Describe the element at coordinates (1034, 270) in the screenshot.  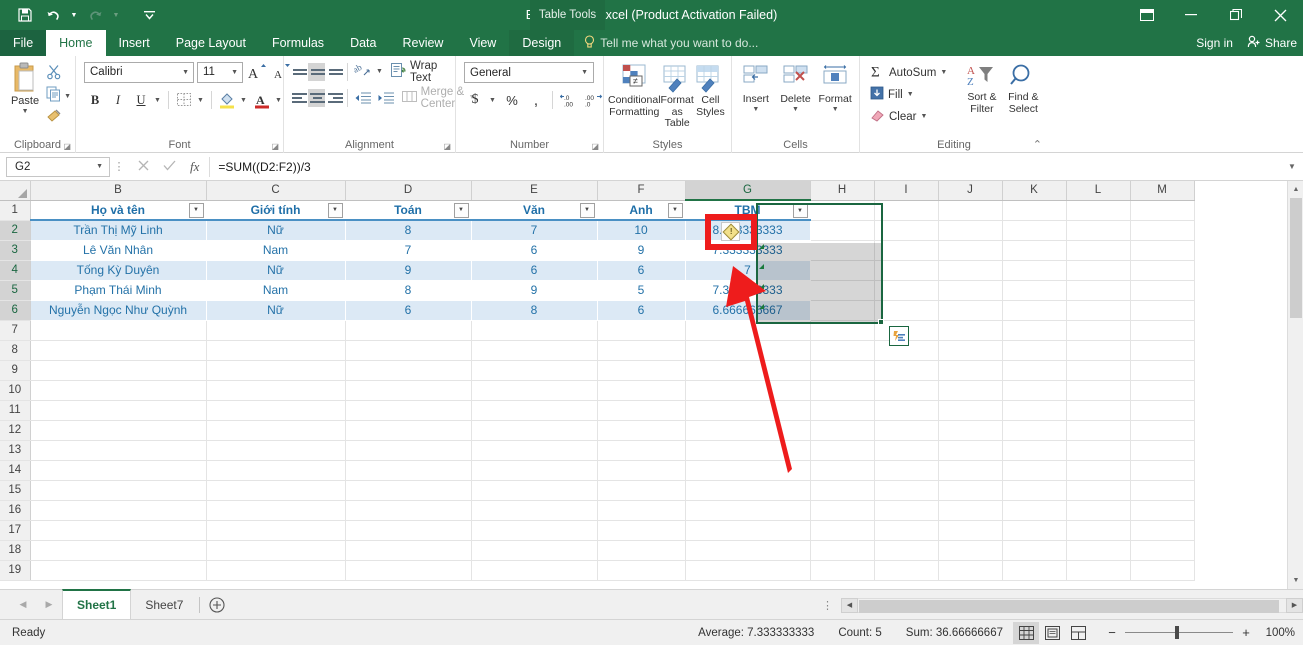
I see `cell-K4` at that location.